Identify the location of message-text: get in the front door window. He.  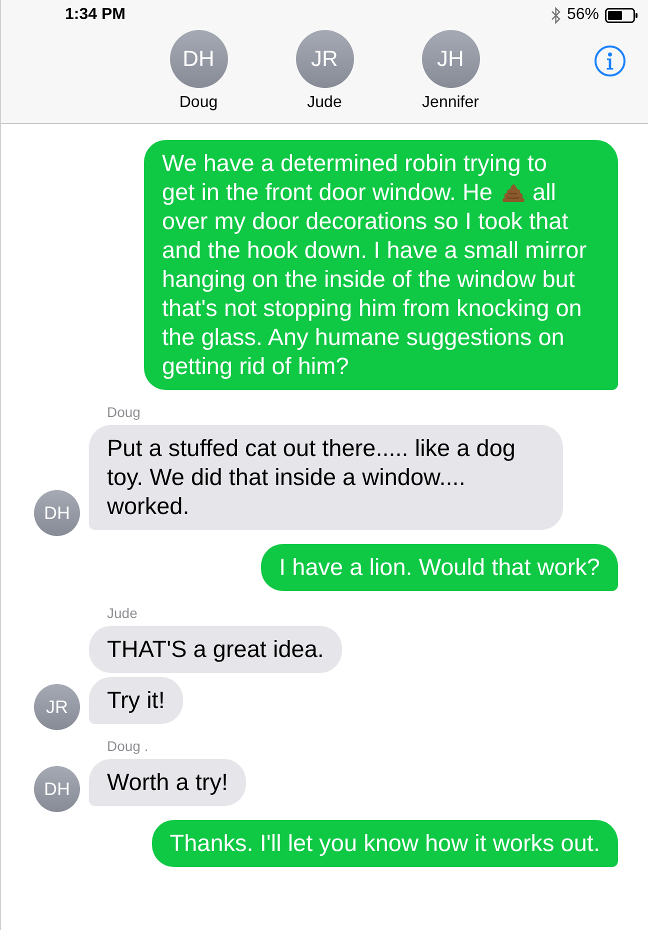
(327, 192).